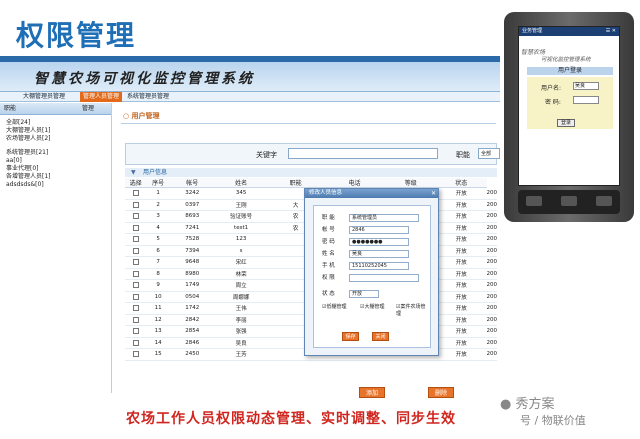 The height and width of the screenshot is (439, 640). What do you see at coordinates (586, 86) in the screenshot?
I see `phone-username-input: 吴良` at bounding box center [586, 86].